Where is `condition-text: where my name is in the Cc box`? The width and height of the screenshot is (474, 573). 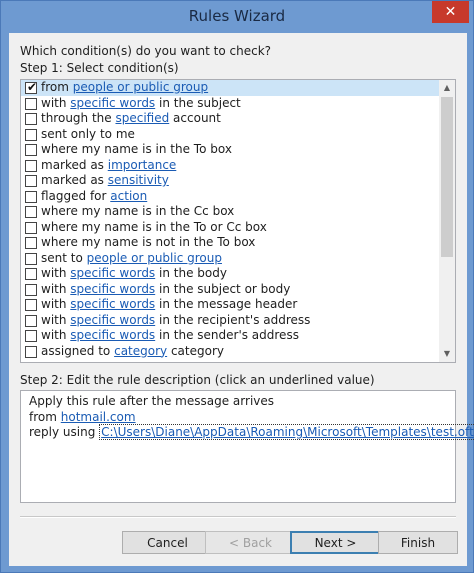
condition-text: where my name is in the Cc box is located at coordinates (138, 211).